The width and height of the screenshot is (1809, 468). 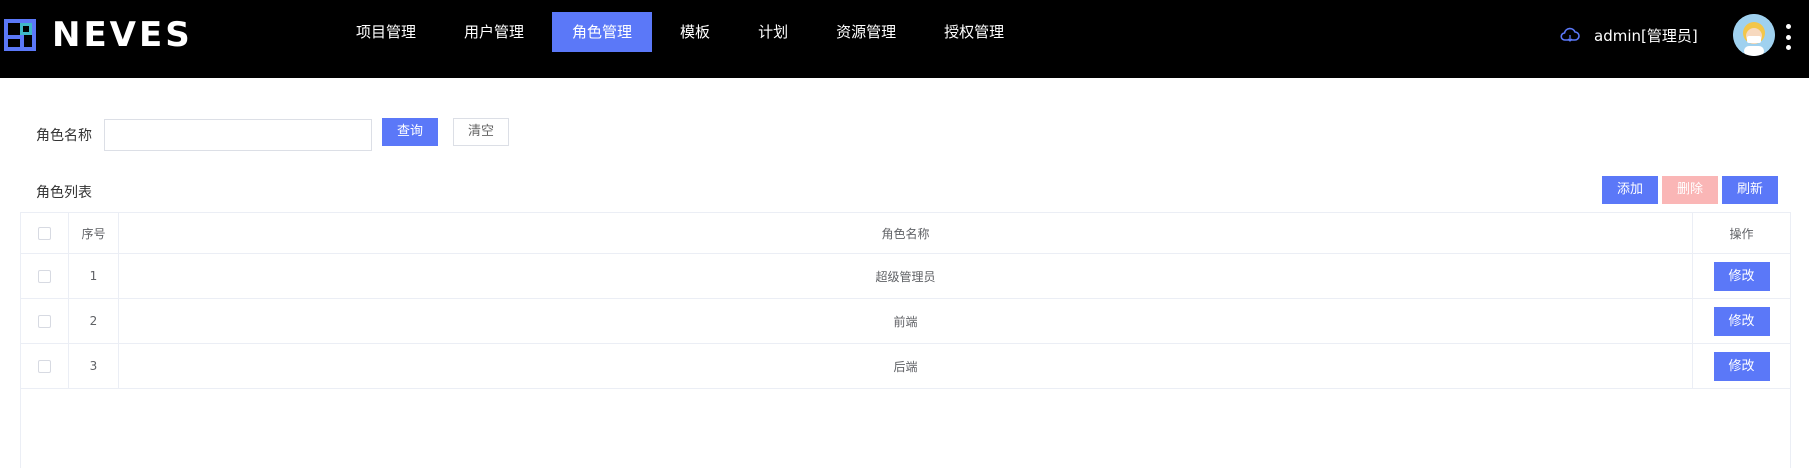 What do you see at coordinates (602, 32) in the screenshot?
I see `nav-item-roles: 角色管理` at bounding box center [602, 32].